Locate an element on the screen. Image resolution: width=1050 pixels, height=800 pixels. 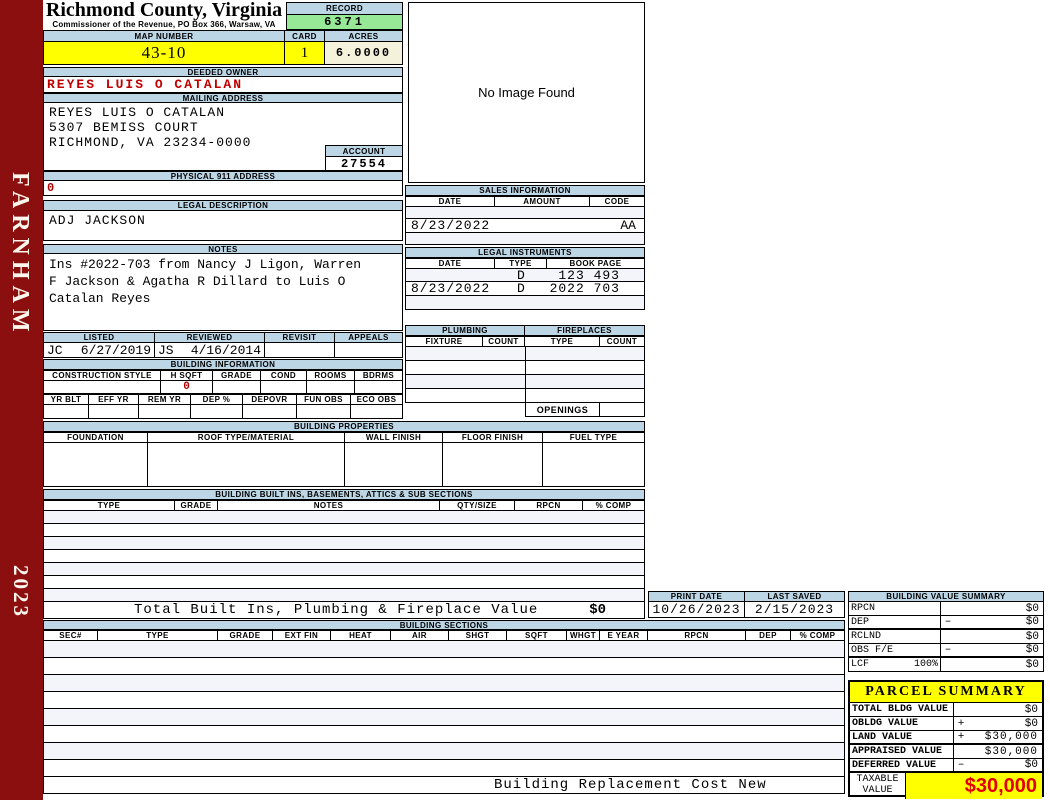
col-foundation: FOUNDATION is located at coordinates (95, 437).